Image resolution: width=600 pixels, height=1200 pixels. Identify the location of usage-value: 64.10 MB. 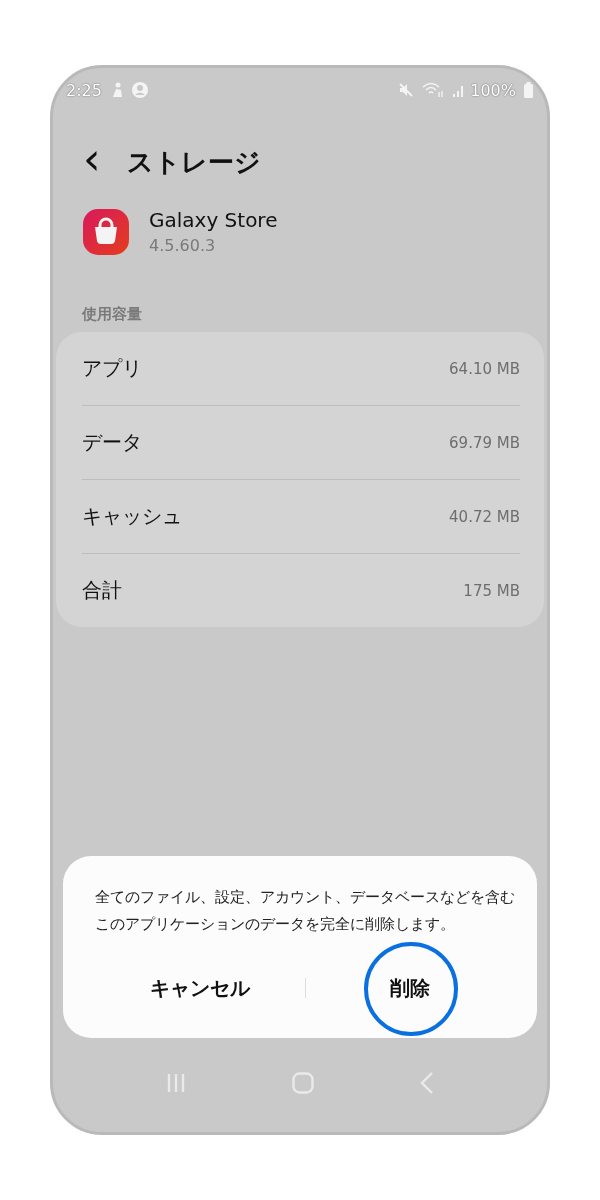
(484, 368).